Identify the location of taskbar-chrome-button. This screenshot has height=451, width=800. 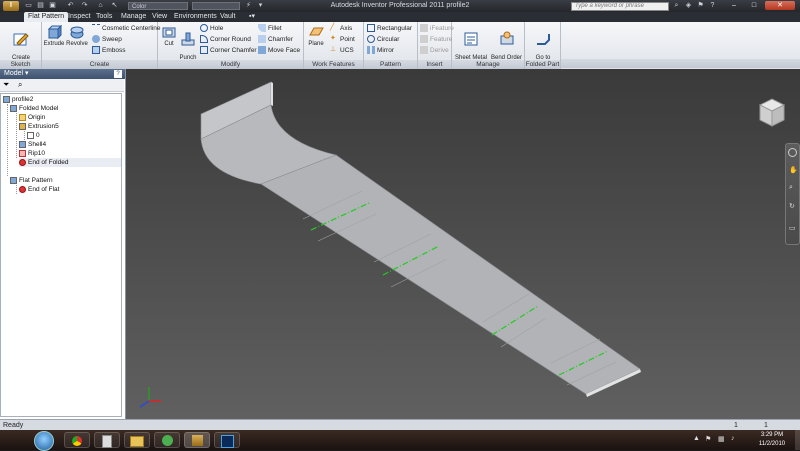
(77, 440).